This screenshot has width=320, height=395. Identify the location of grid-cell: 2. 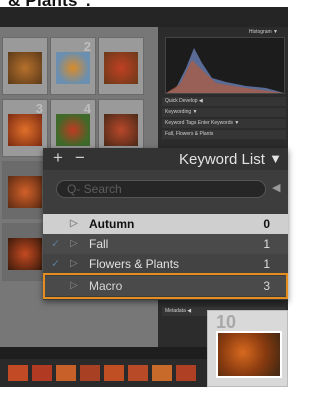
(73, 66).